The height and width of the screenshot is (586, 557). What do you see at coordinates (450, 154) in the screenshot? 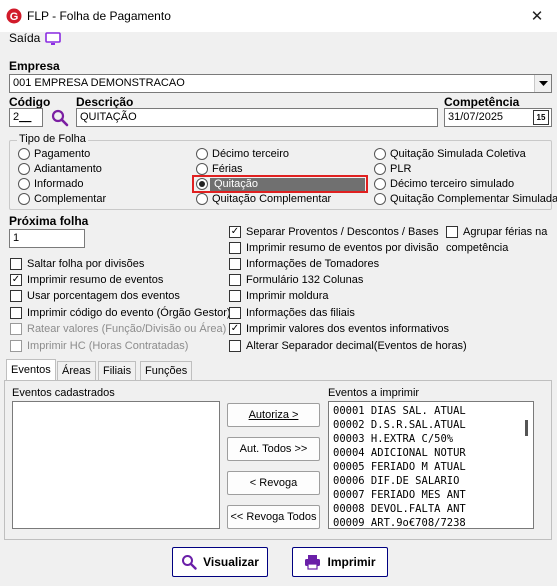
I see `radio-quitacao-simulada-coletiva: Quitação Simulada Coletiva` at bounding box center [450, 154].